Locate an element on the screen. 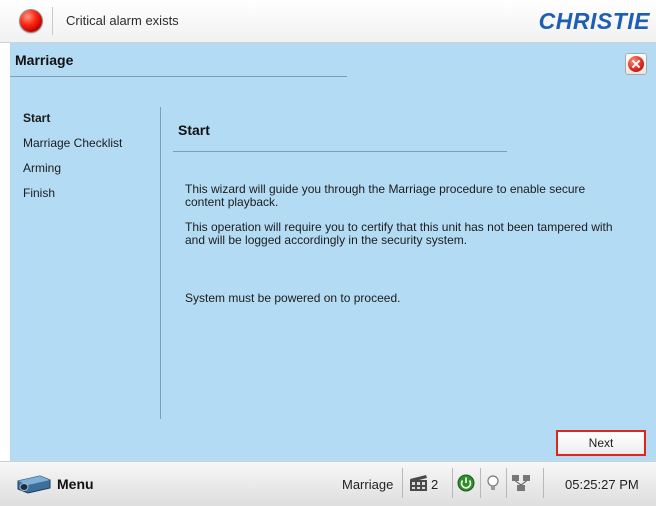 The width and height of the screenshot is (656, 506). title-divider is located at coordinates (178, 76).